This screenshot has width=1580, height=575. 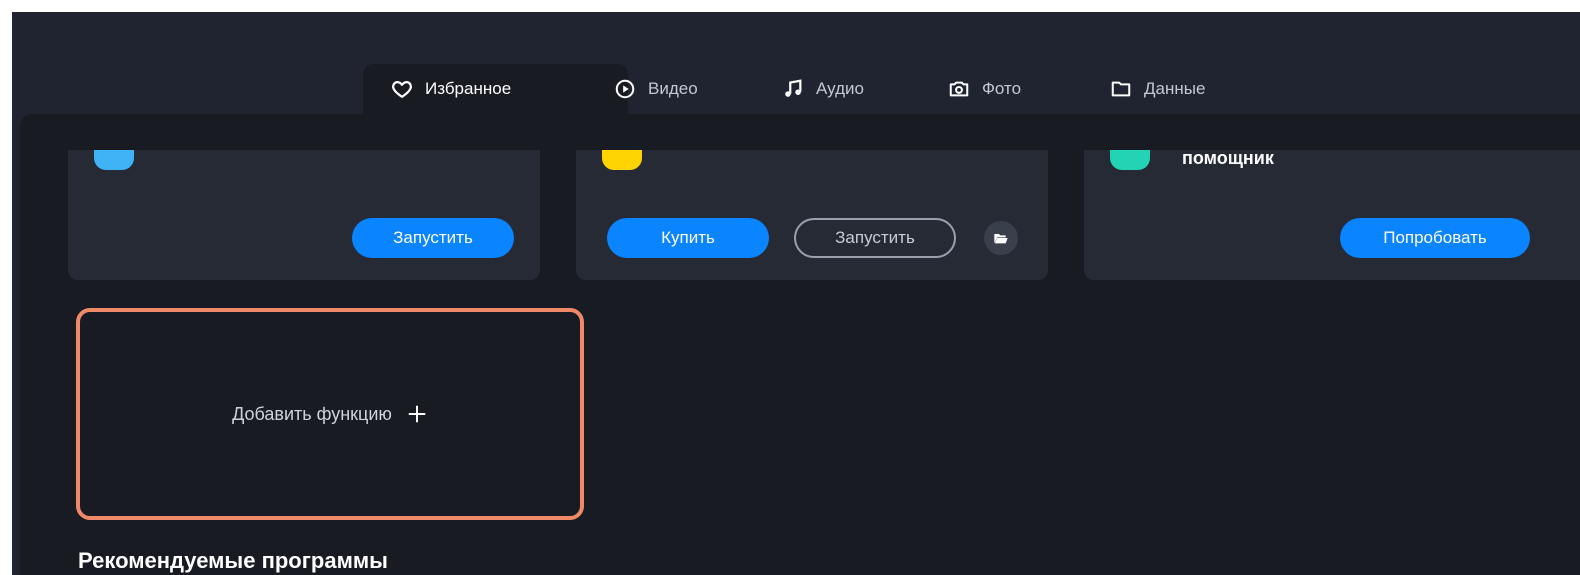 I want to click on try-button: Попробовать, so click(x=1435, y=238).